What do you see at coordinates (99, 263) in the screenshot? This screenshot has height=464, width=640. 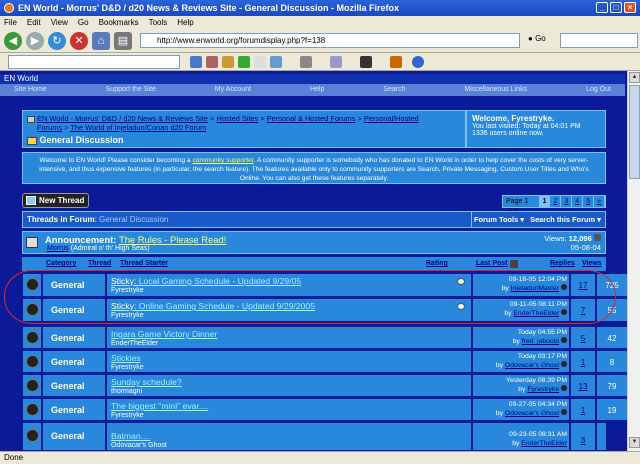 I see `col-thread: Thread` at bounding box center [99, 263].